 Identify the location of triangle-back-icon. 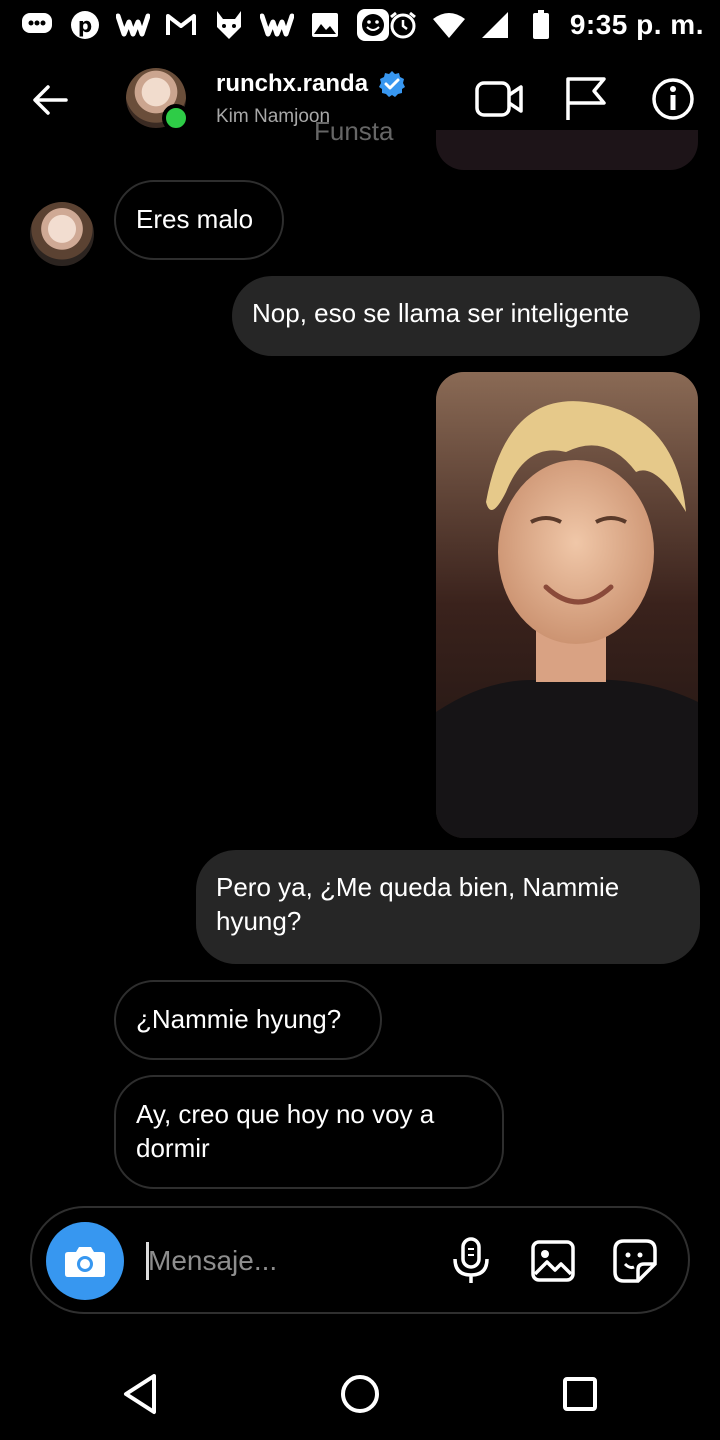
(140, 1394).